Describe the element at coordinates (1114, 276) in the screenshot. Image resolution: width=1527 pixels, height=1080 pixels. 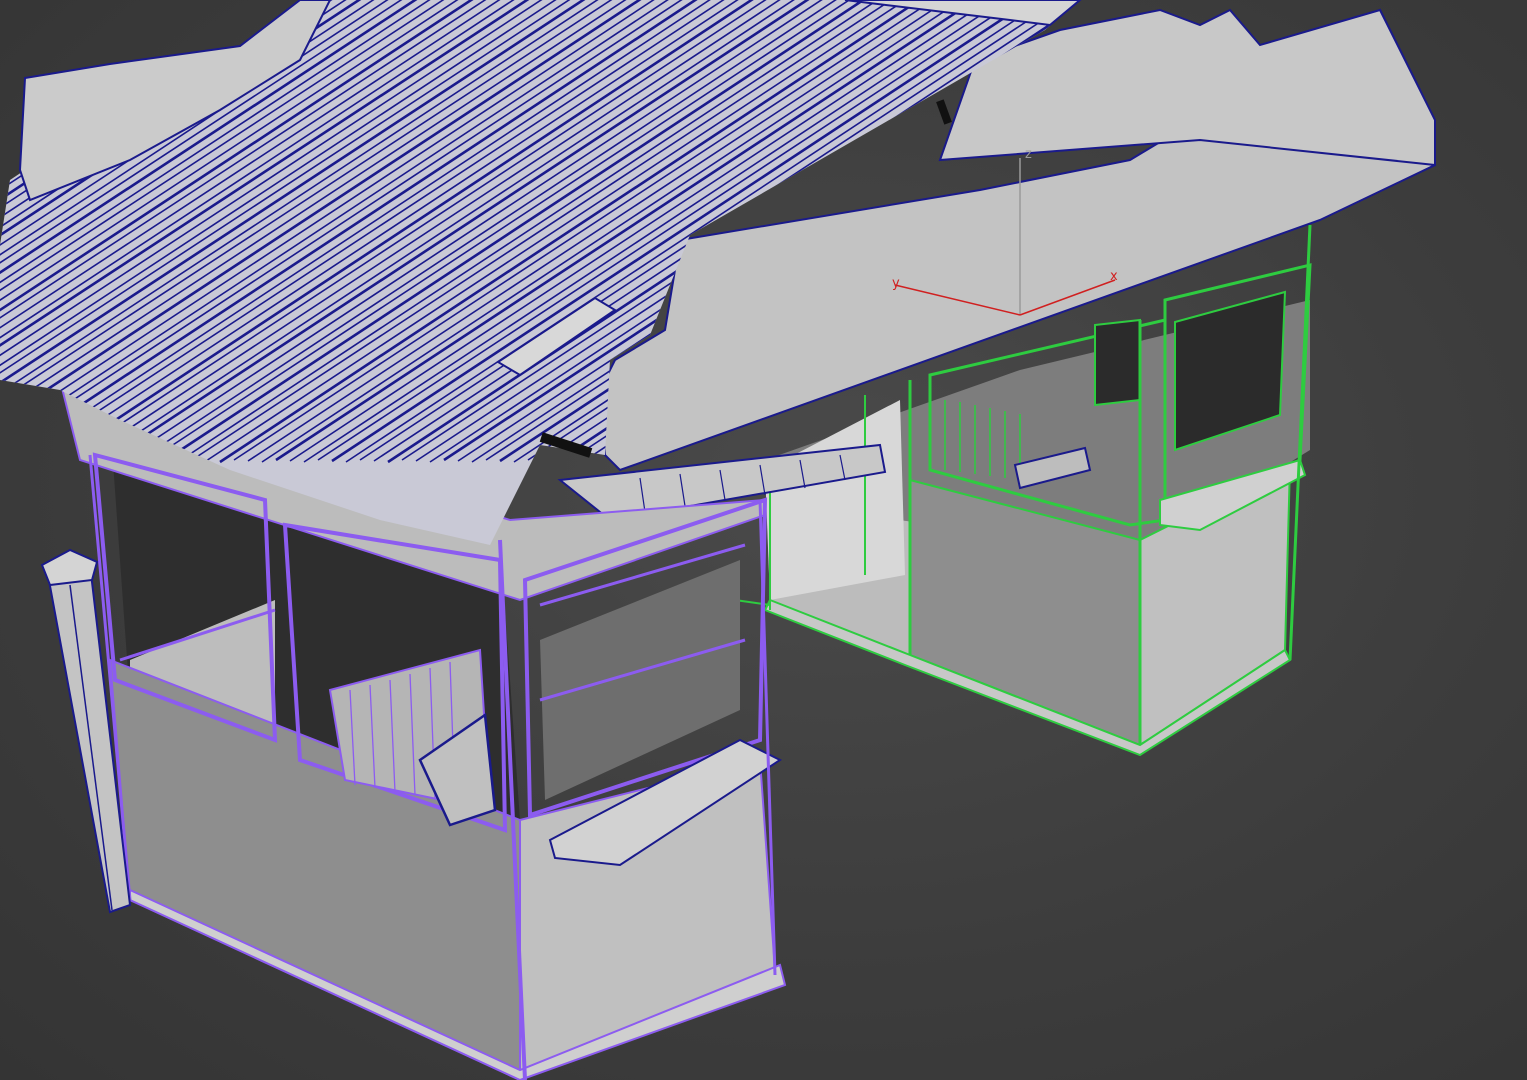
I see `axis-x-label: x` at that location.